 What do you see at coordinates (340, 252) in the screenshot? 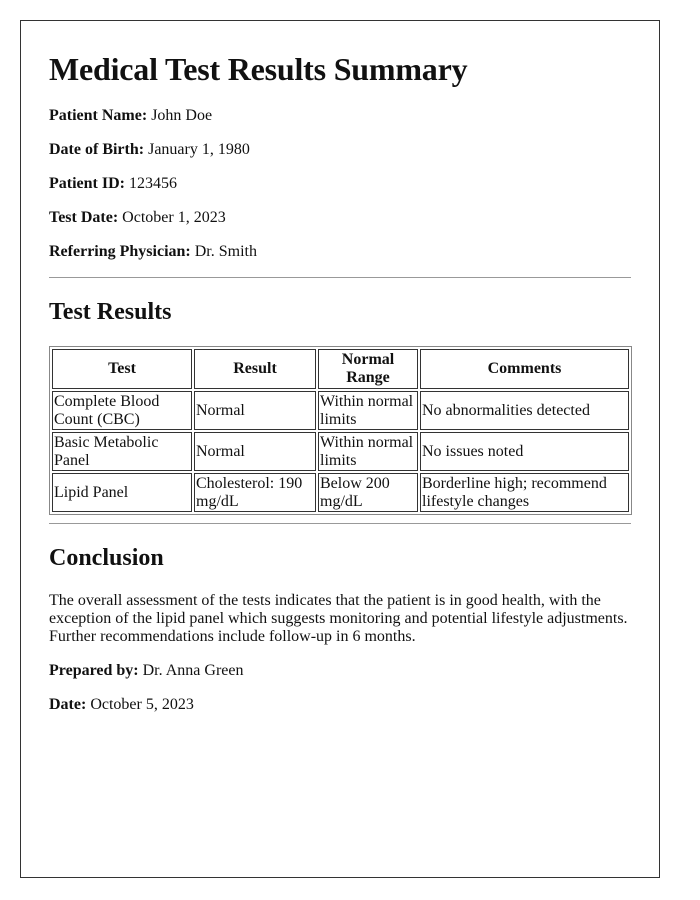
I see `referring-physician: Referring Physician: Dr. Smith` at bounding box center [340, 252].